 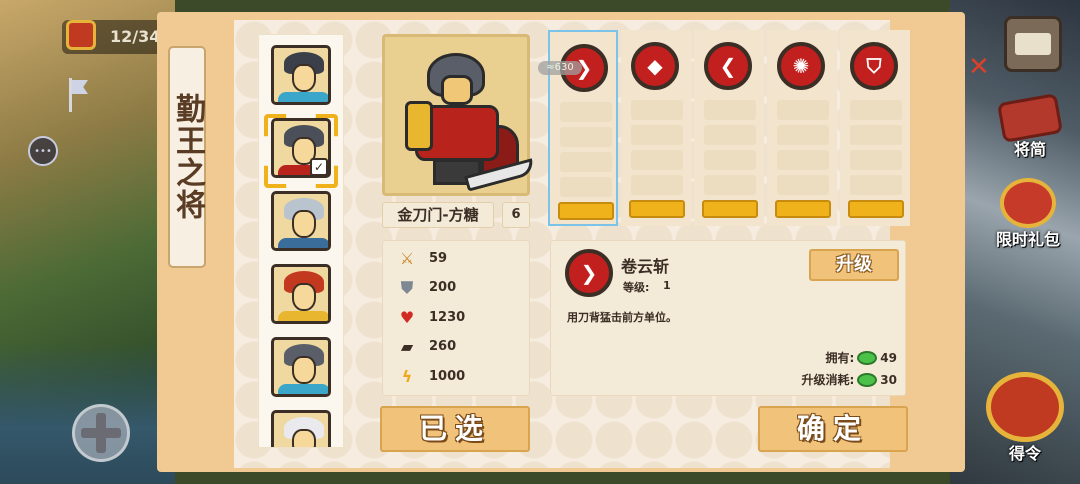 What do you see at coordinates (426, 288) in the screenshot?
I see `stat-row: ⛊ 200` at bounding box center [426, 288].